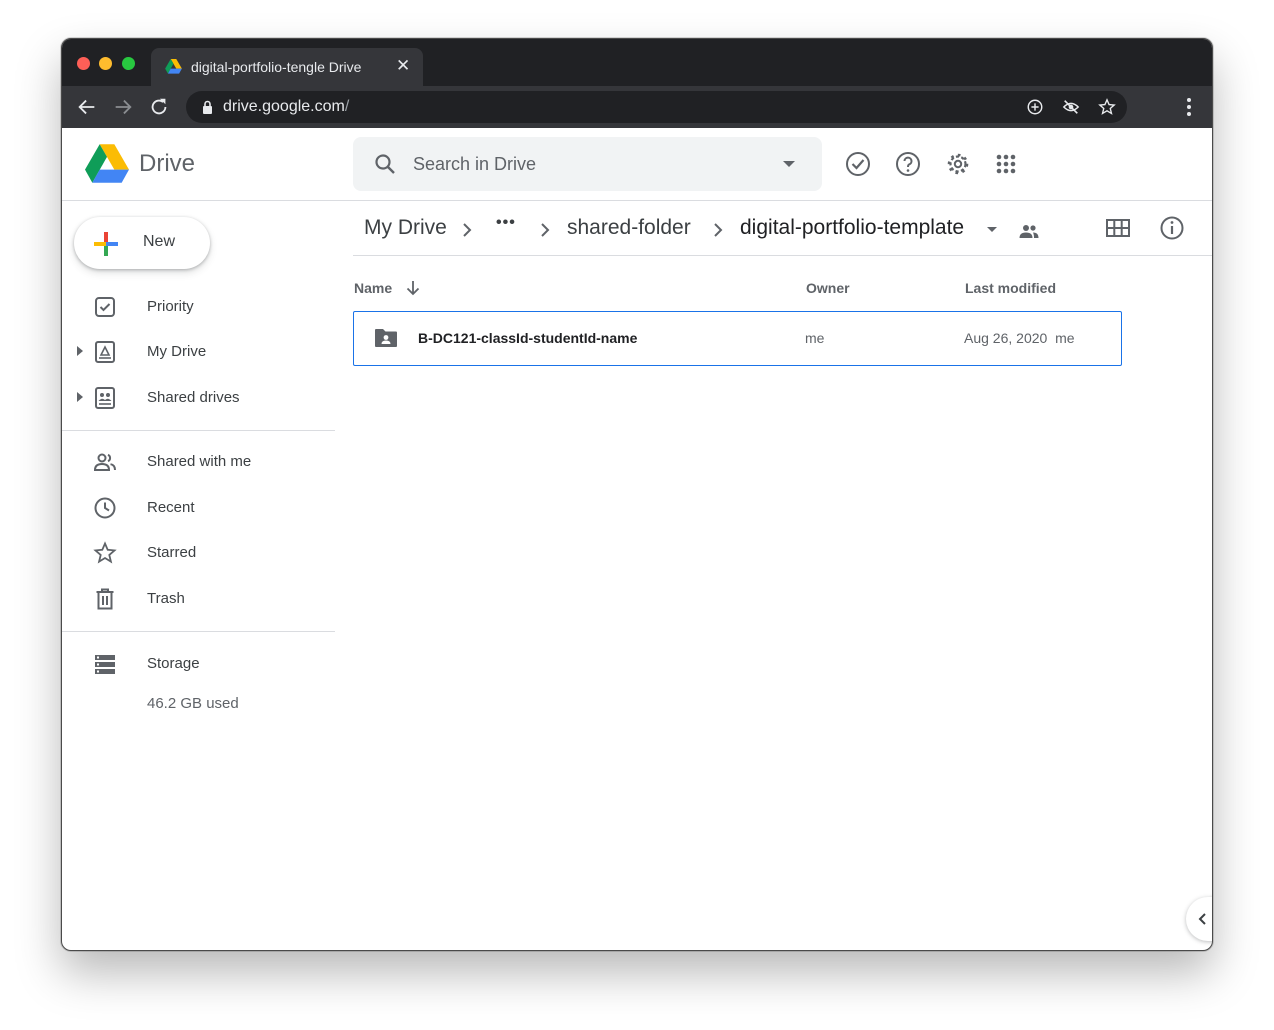  Describe the element at coordinates (528, 338) in the screenshot. I see `file-name: B-DC121-classId-studentId-name` at that location.